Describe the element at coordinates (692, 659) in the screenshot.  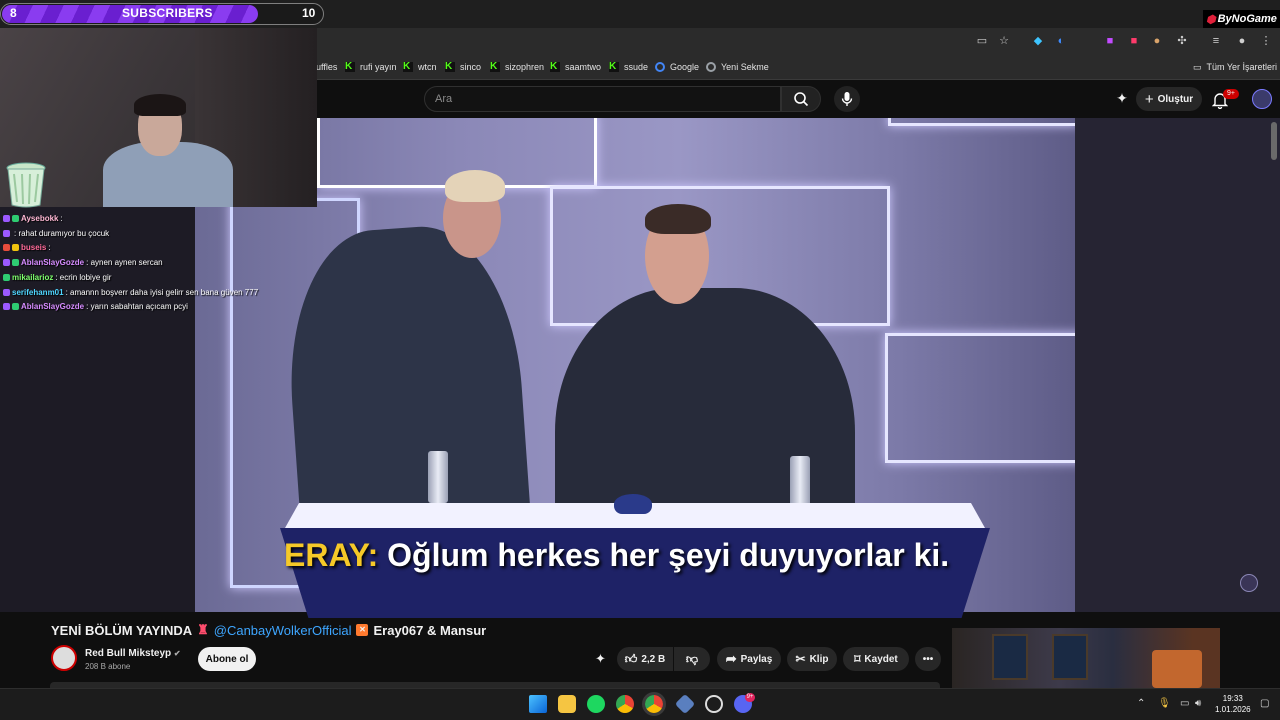
I see `dislike-button: 👎︎` at that location.